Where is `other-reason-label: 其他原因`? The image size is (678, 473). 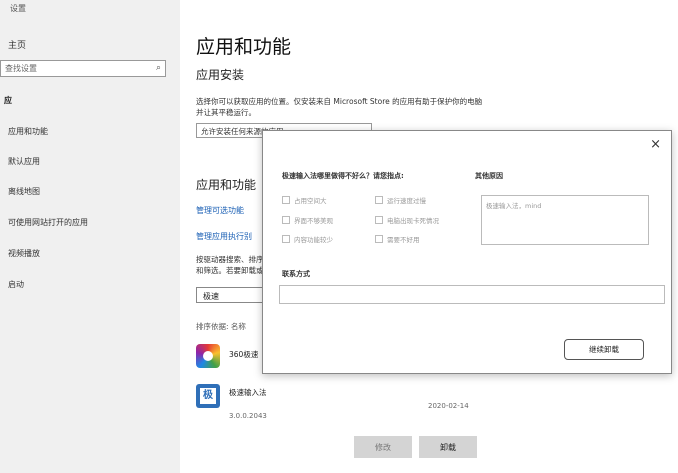 other-reason-label: 其他原因 is located at coordinates (489, 176).